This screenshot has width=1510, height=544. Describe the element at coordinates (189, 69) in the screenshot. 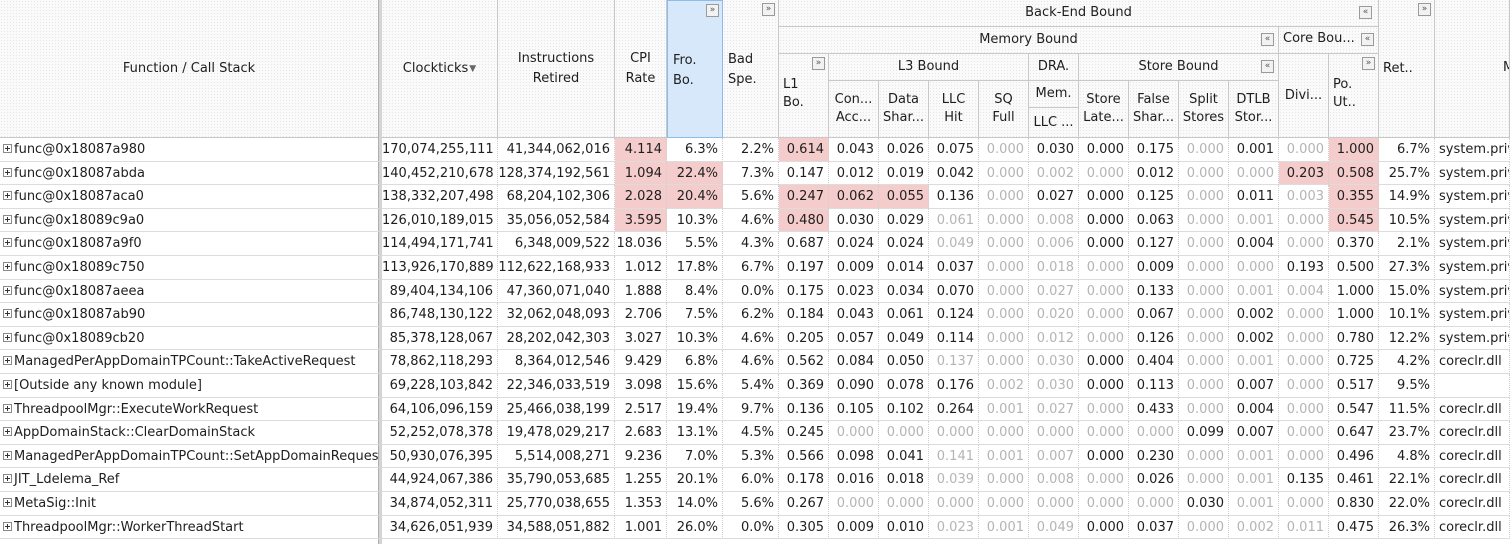

I see `column-header-function: Function / Call Stack` at that location.